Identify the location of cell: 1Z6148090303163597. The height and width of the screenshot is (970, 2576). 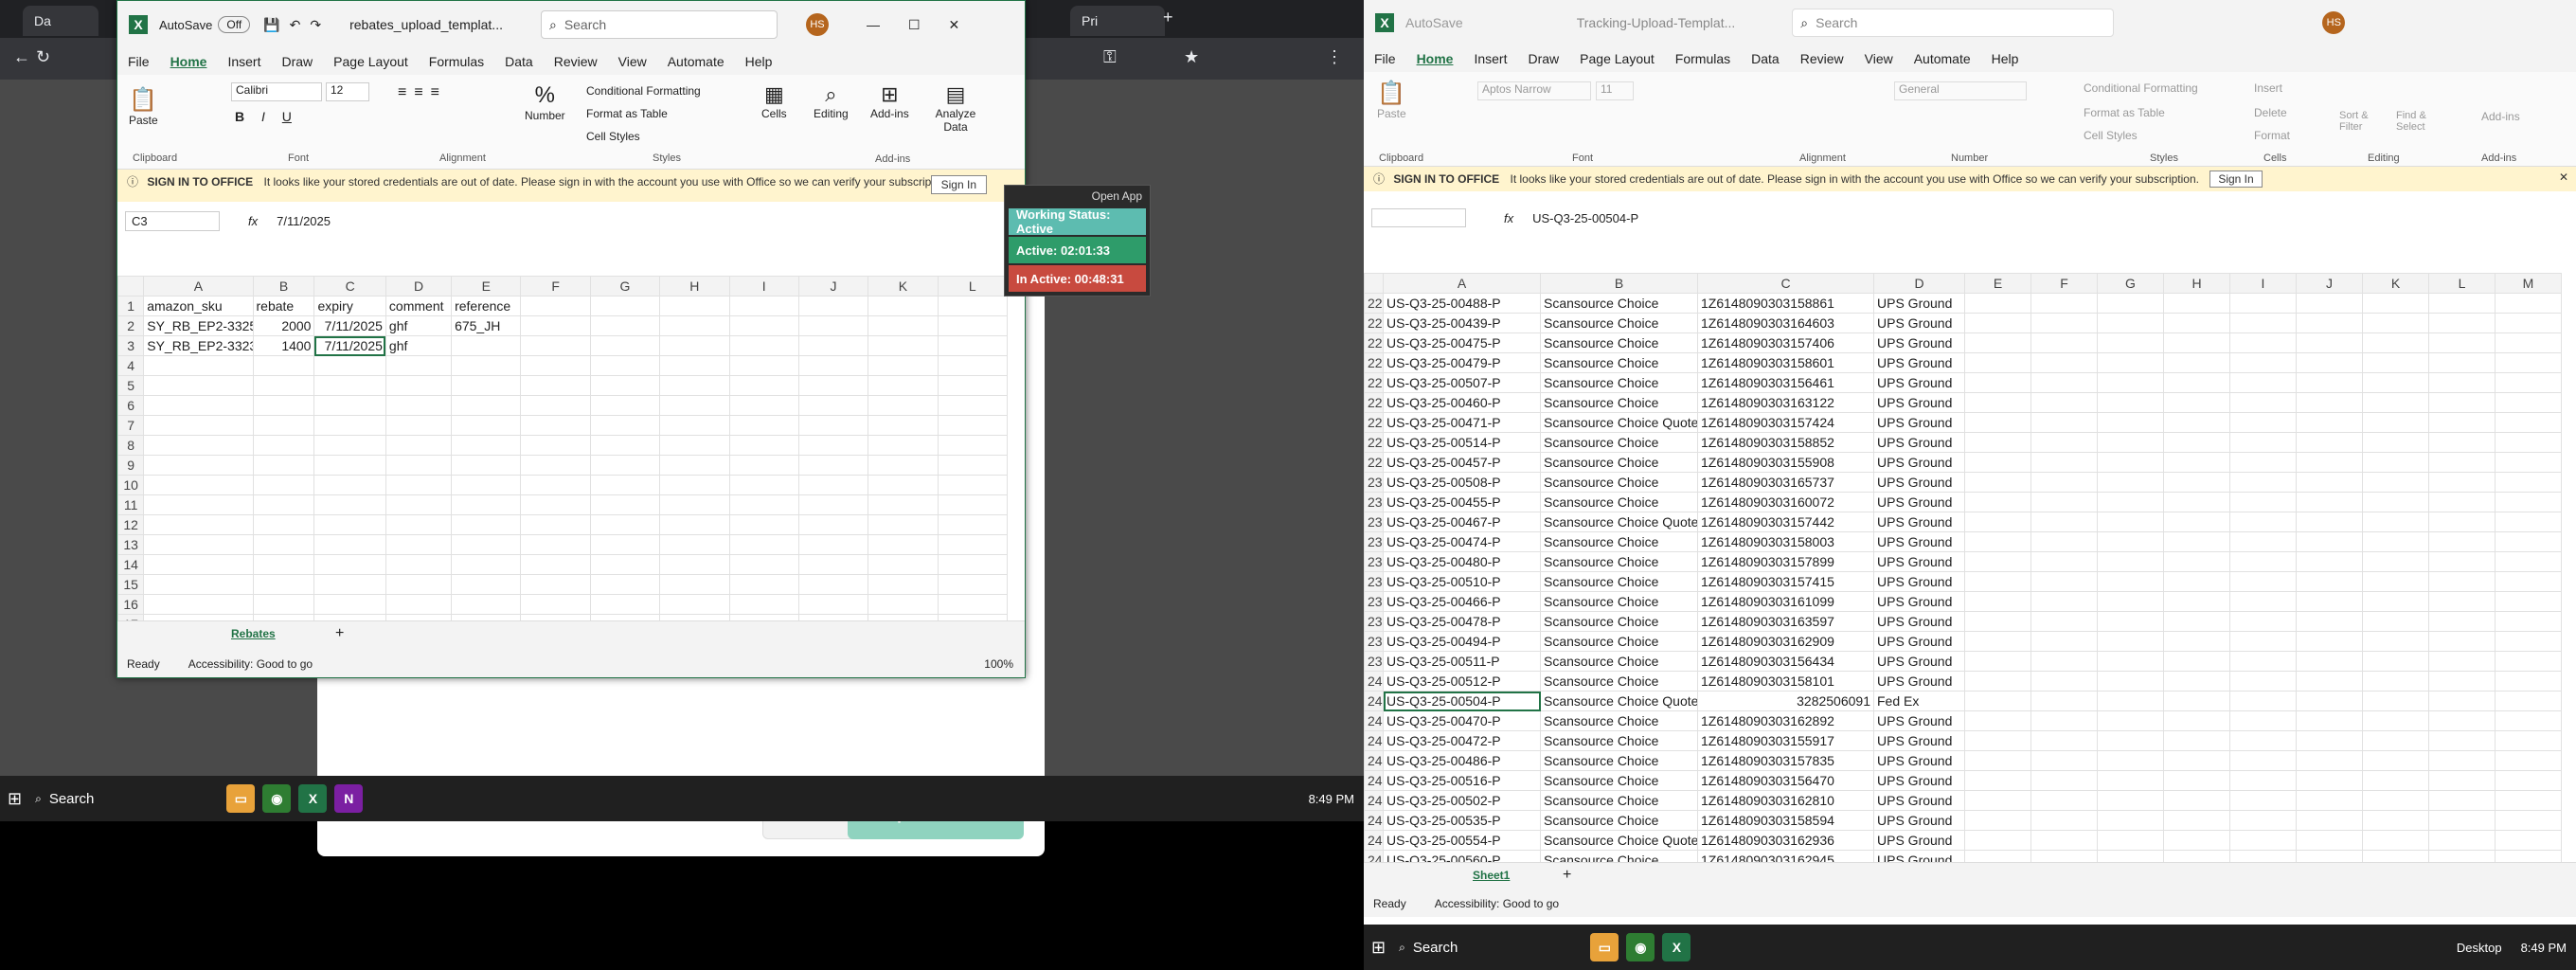
(1785, 621).